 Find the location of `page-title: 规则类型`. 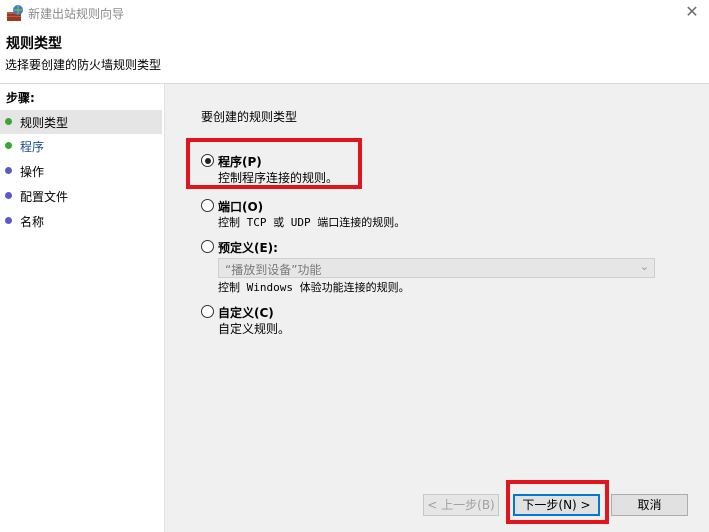

page-title: 规则类型 is located at coordinates (34, 44).